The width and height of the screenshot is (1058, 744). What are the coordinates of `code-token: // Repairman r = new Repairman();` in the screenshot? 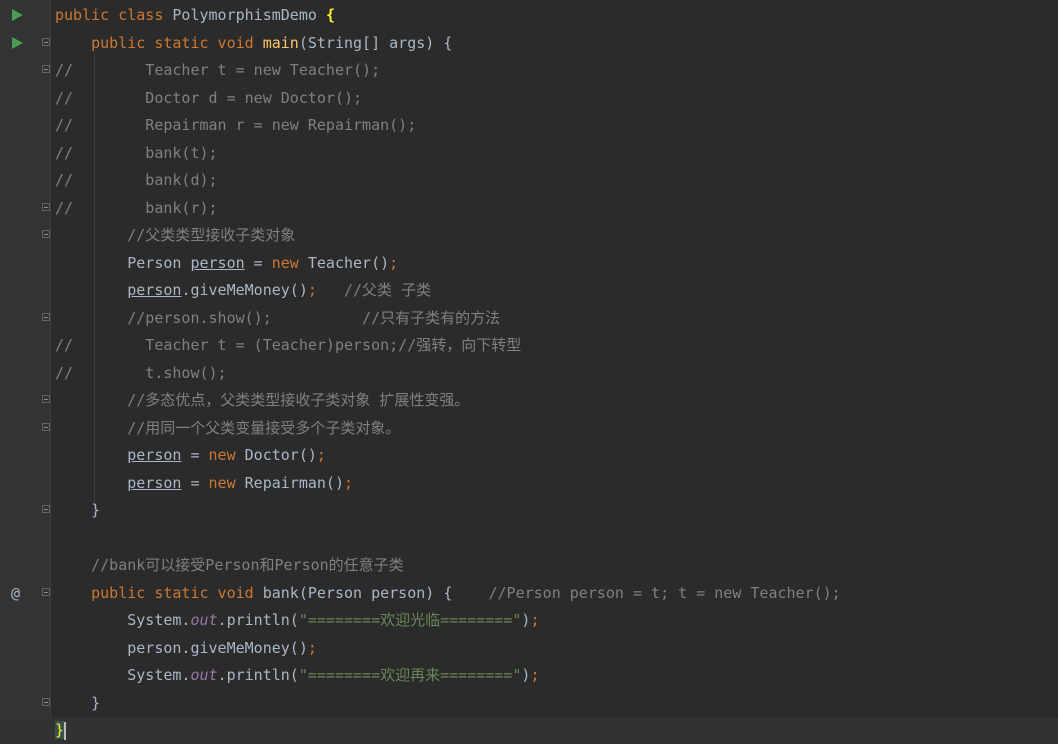 It's located at (236, 125).